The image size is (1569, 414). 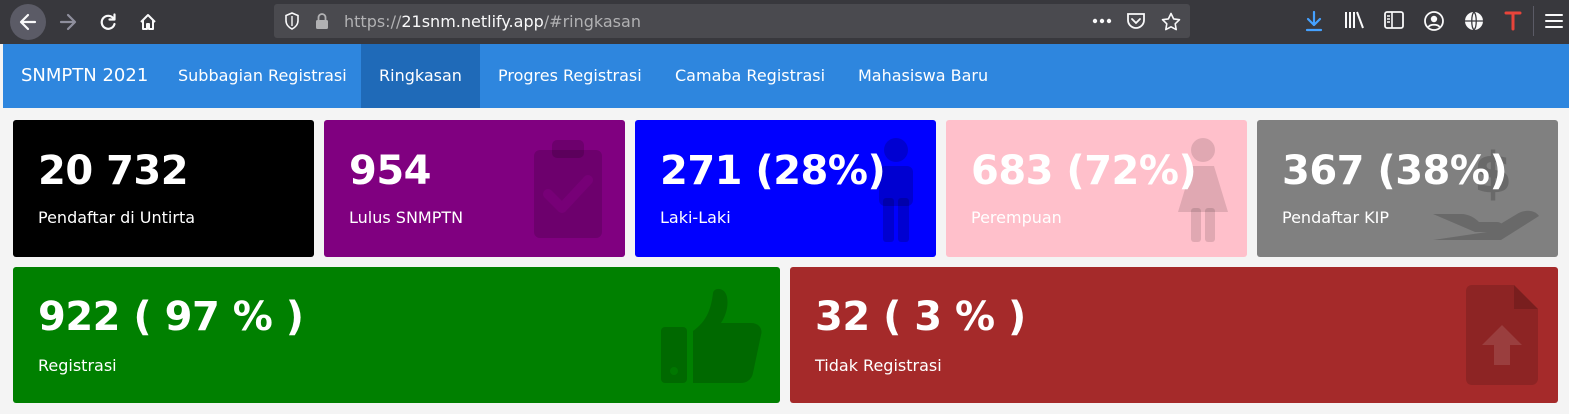 I want to click on stat-value: 20 732, so click(x=113, y=171).